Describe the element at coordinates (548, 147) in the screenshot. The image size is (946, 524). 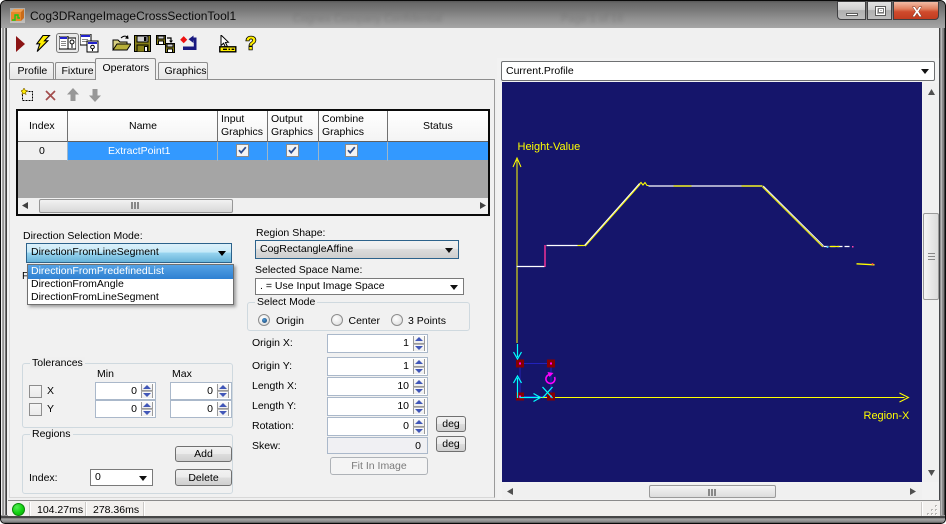
I see `svg-text: Height-Value` at that location.